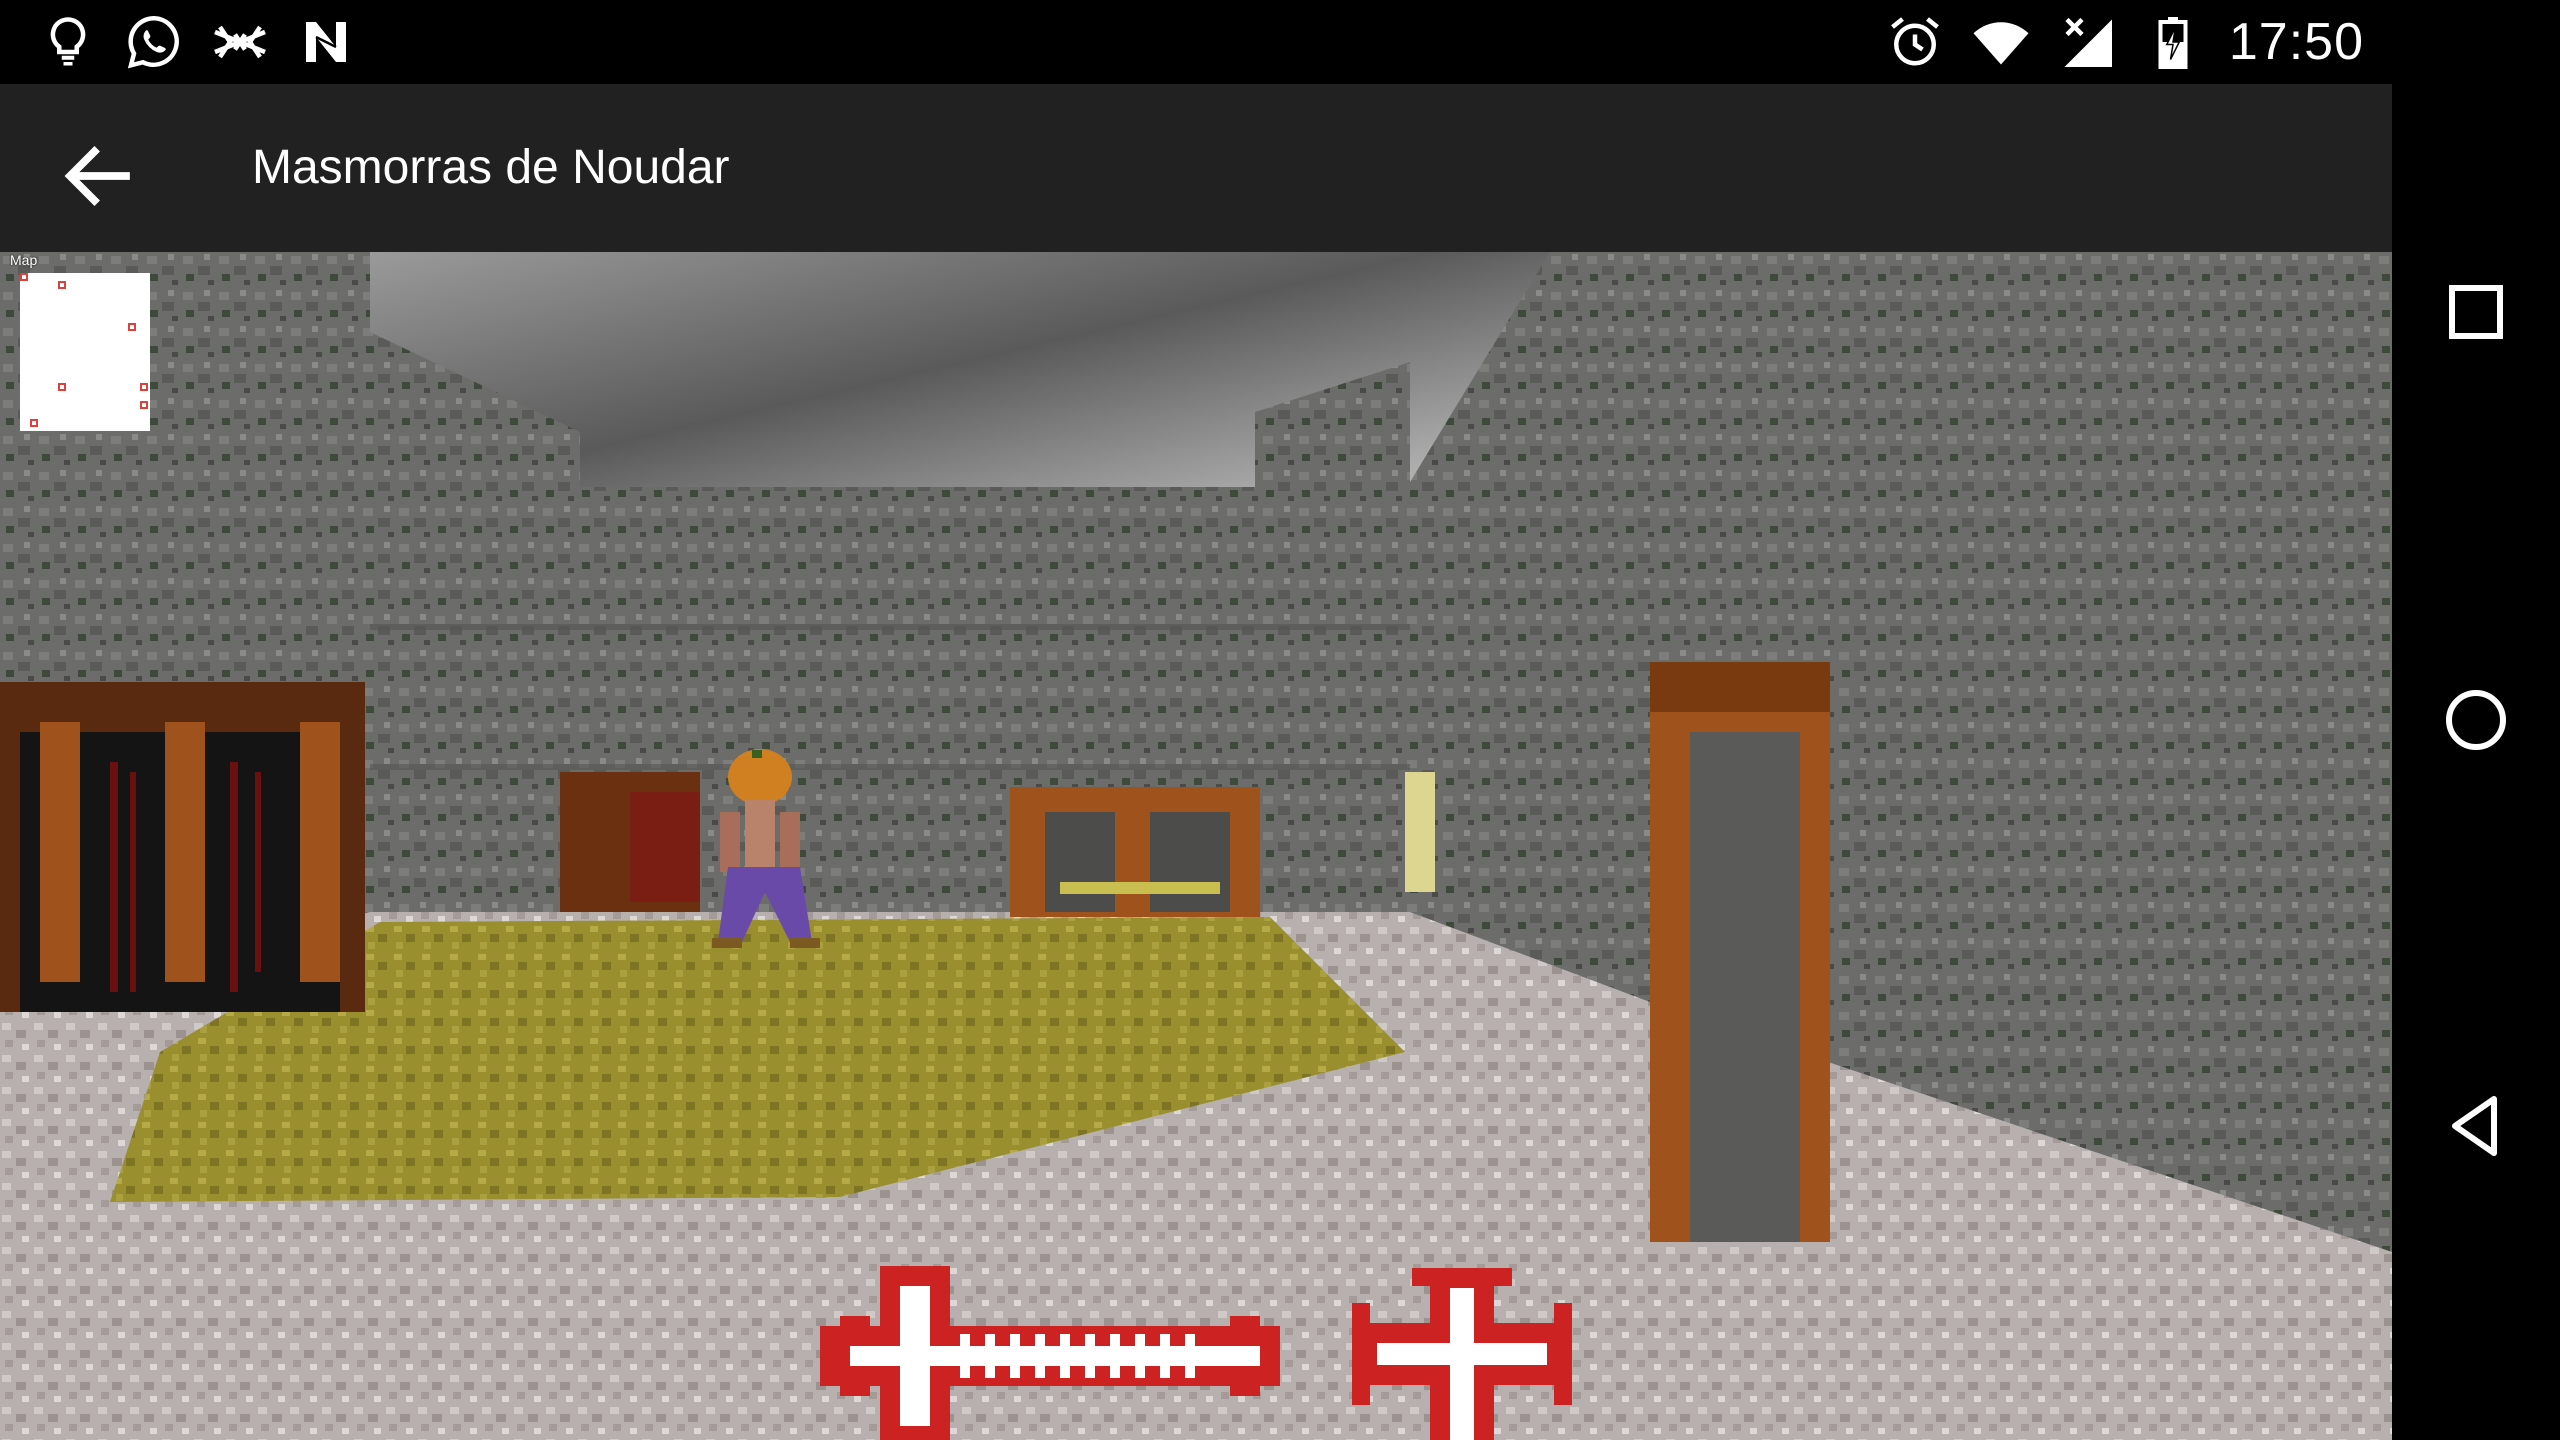 This screenshot has height=1440, width=2560. What do you see at coordinates (85, 352) in the screenshot?
I see `minimap` at bounding box center [85, 352].